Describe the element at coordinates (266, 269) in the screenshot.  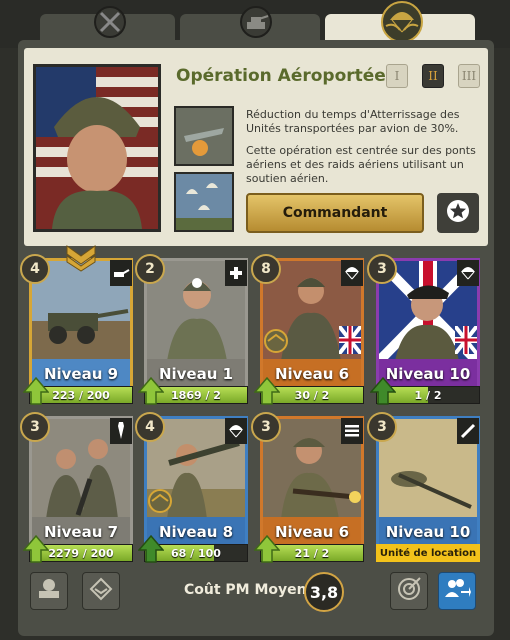
I see `unit-count-badge: 8` at that location.